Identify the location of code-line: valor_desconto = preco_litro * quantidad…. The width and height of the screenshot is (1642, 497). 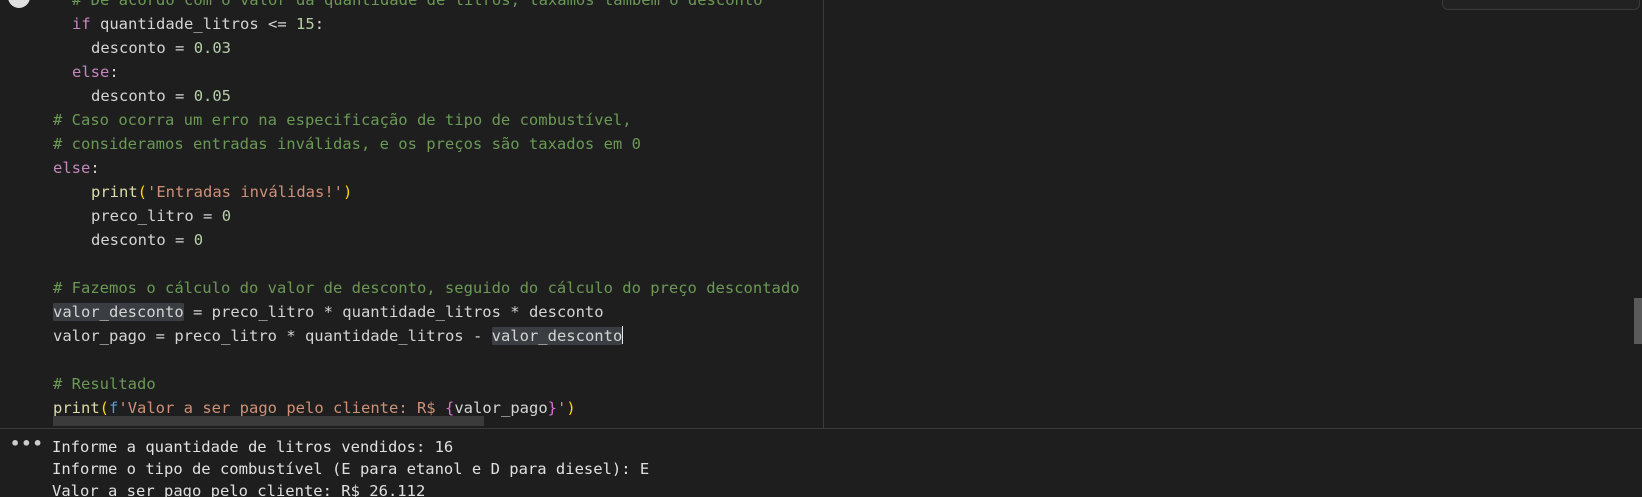
(426, 312).